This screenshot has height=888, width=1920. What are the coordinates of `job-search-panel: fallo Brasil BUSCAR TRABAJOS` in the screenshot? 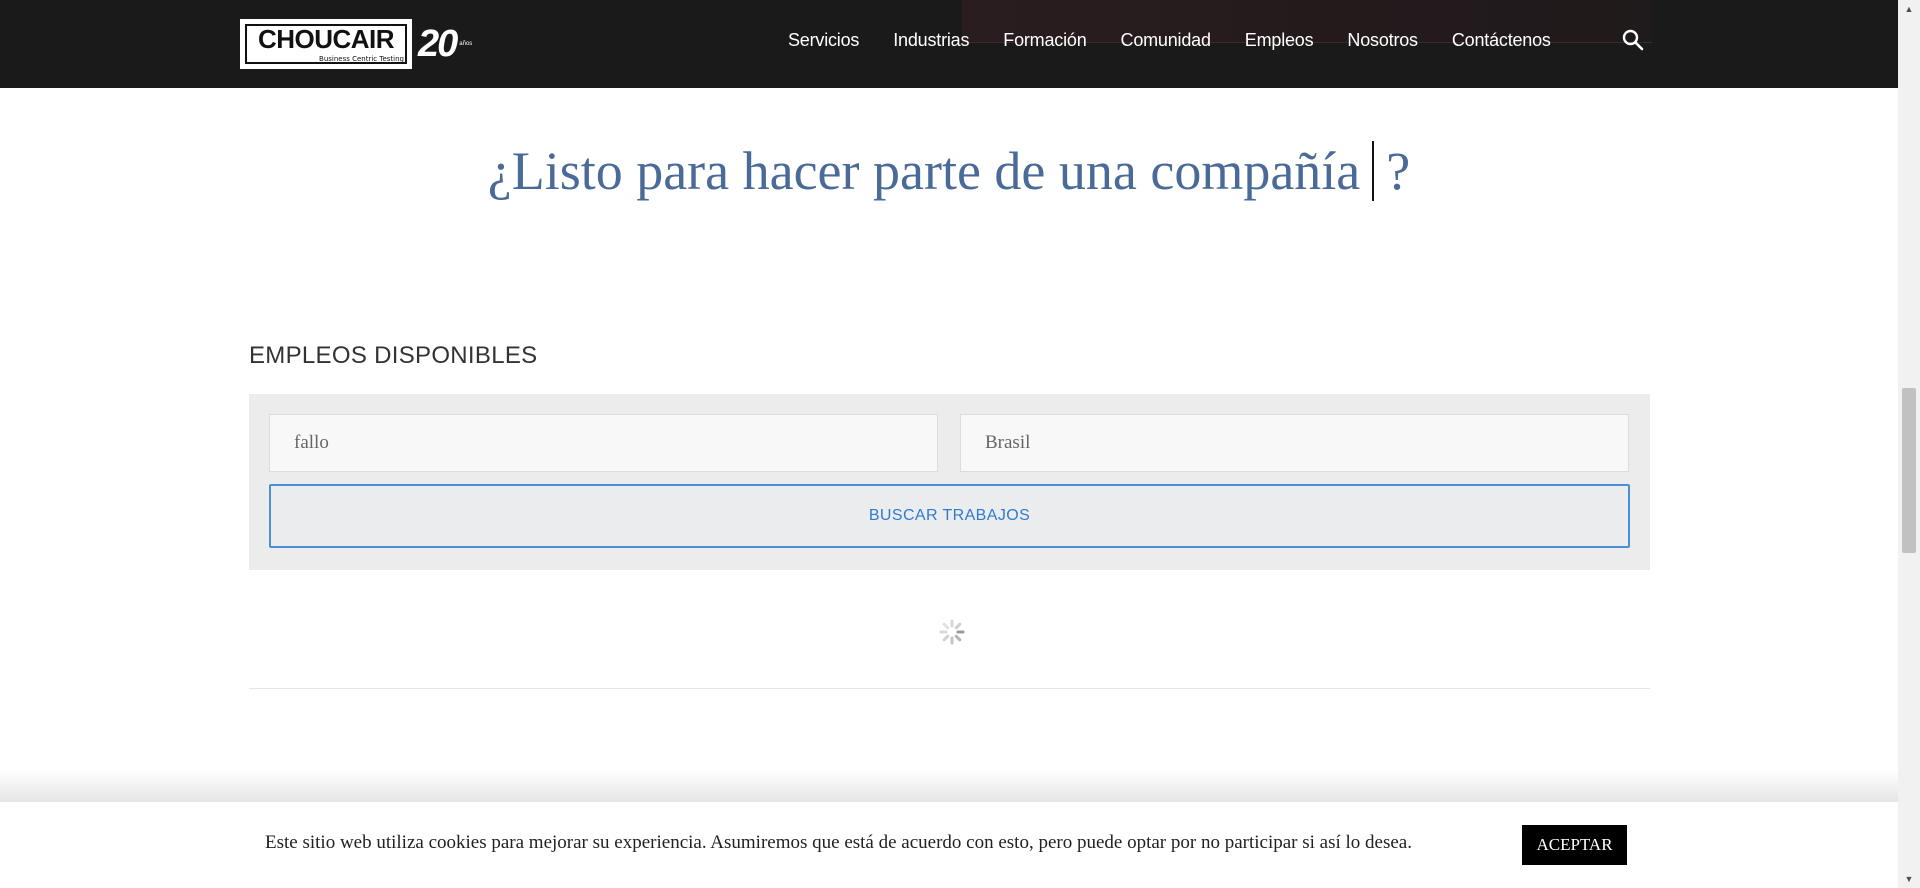 It's located at (949, 482).